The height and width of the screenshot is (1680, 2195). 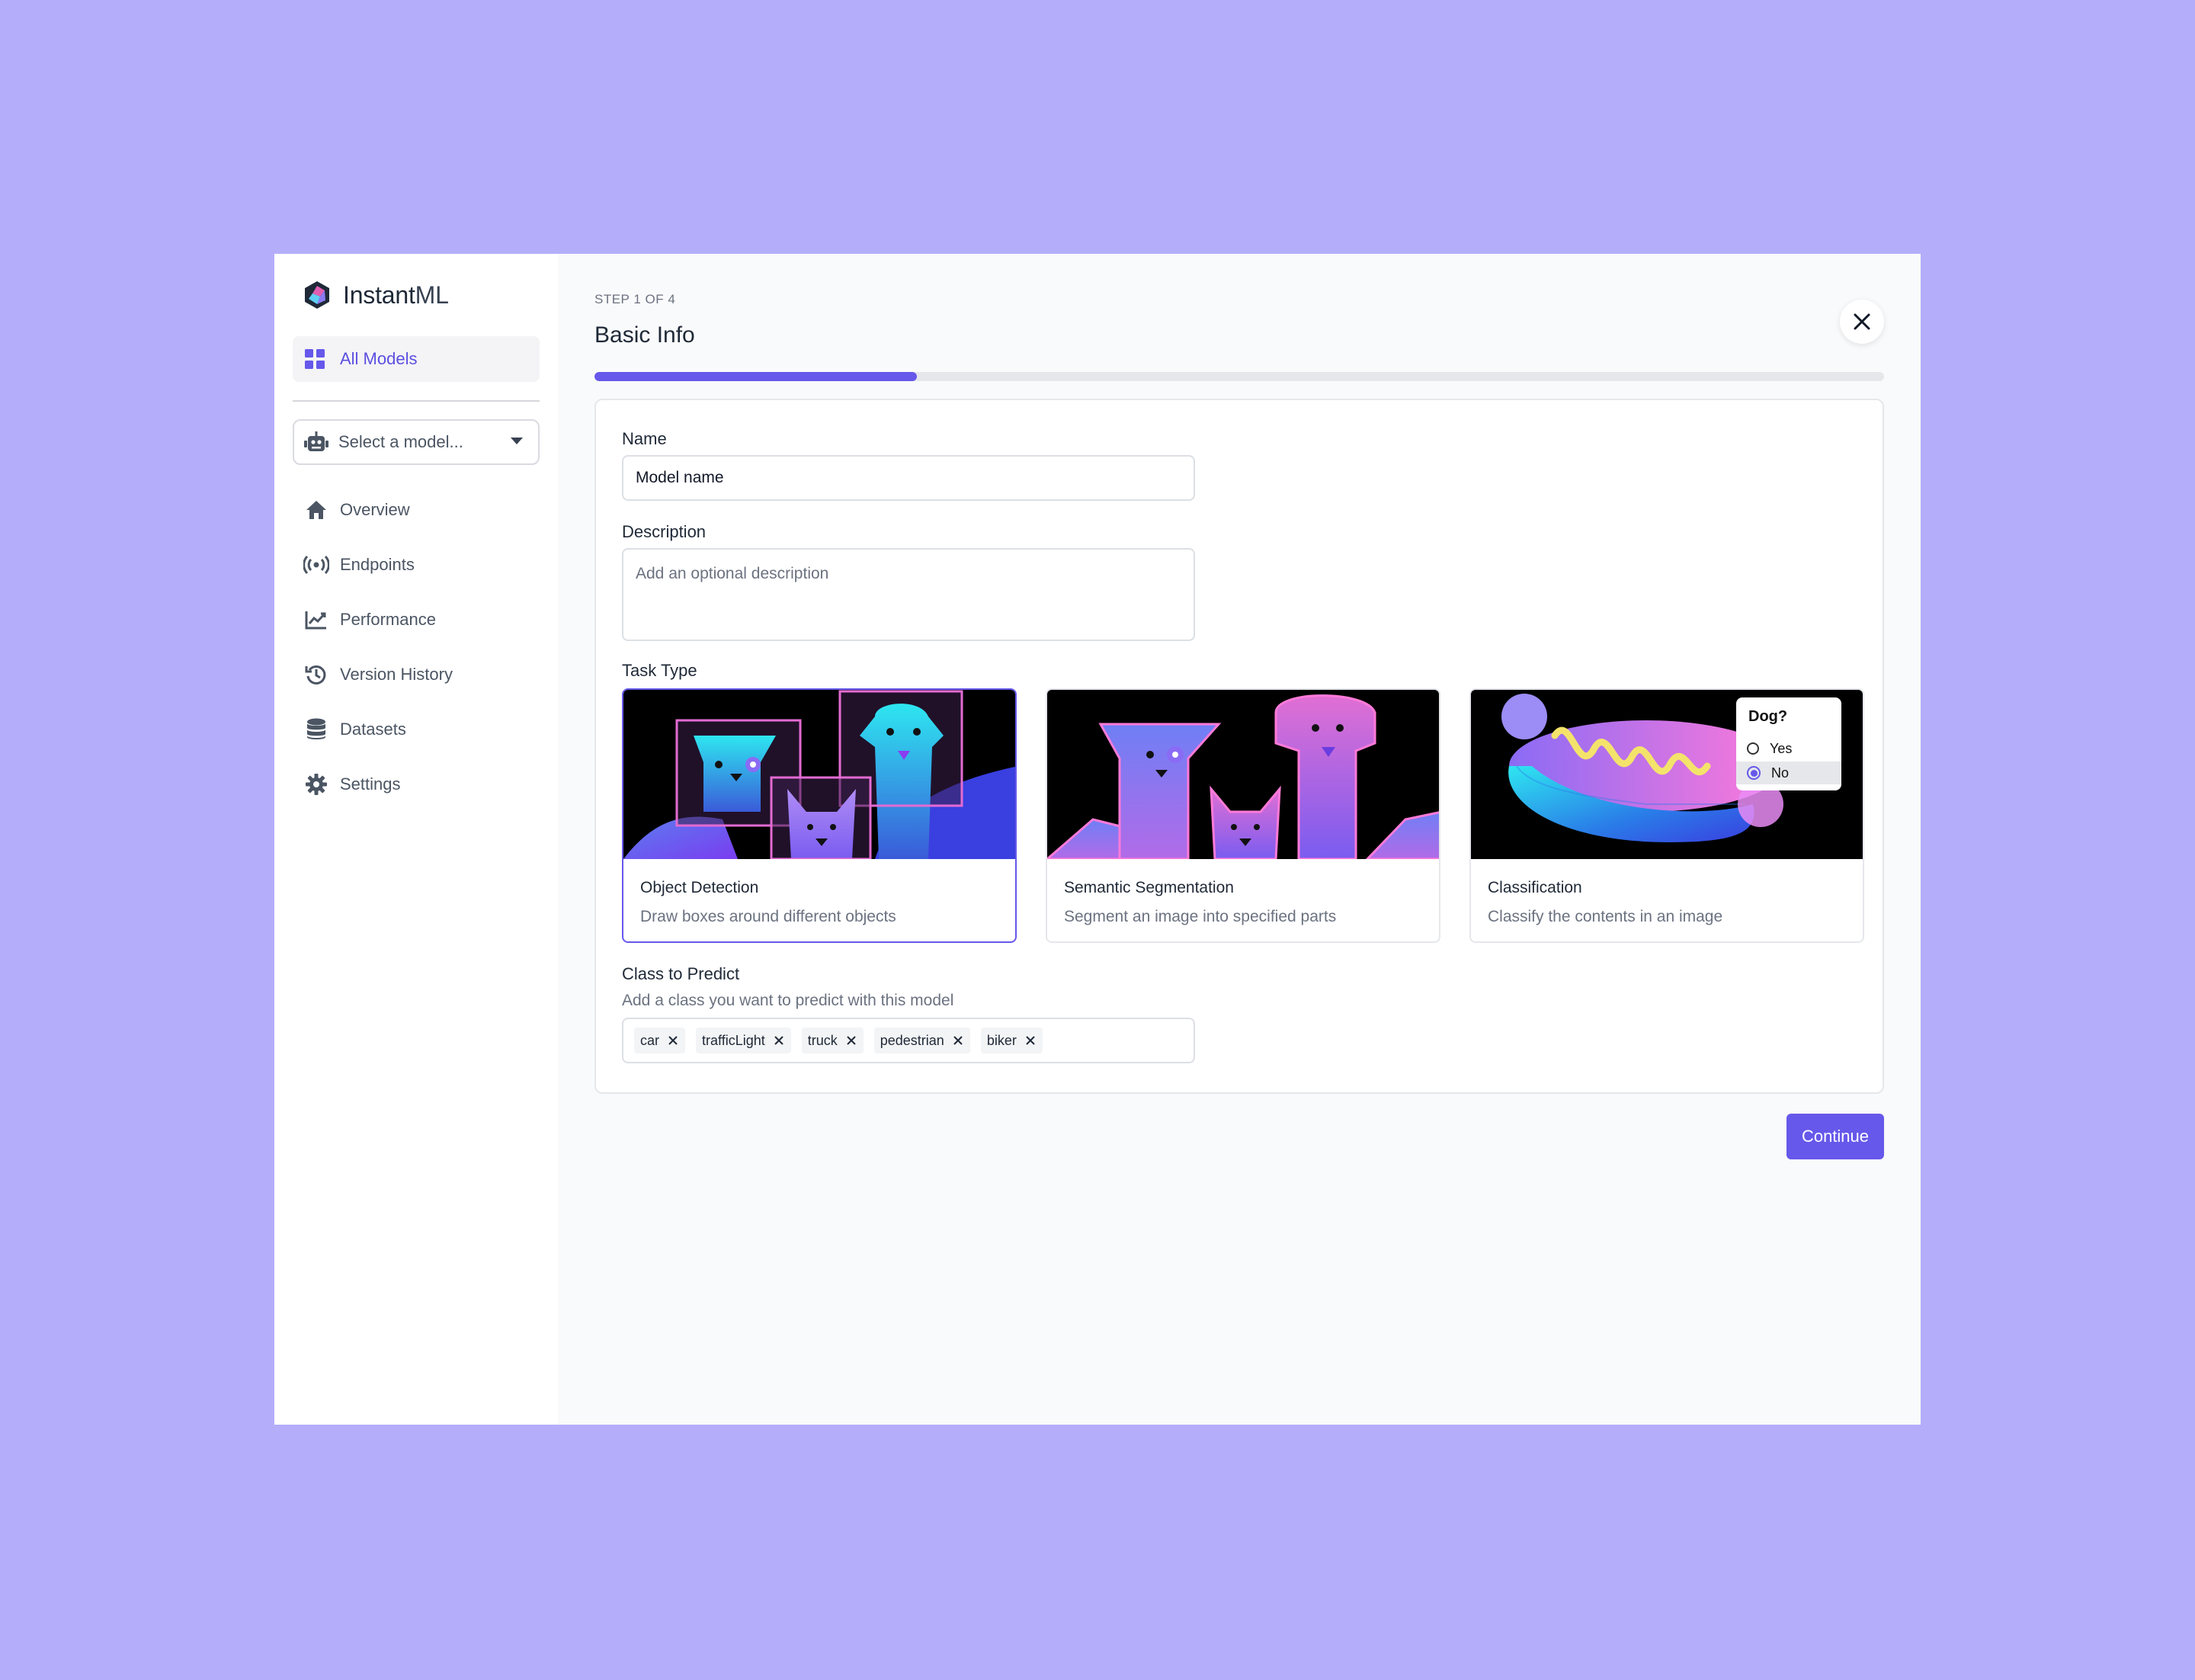 What do you see at coordinates (375, 509) in the screenshot?
I see `sidebar-item-label: Overview` at bounding box center [375, 509].